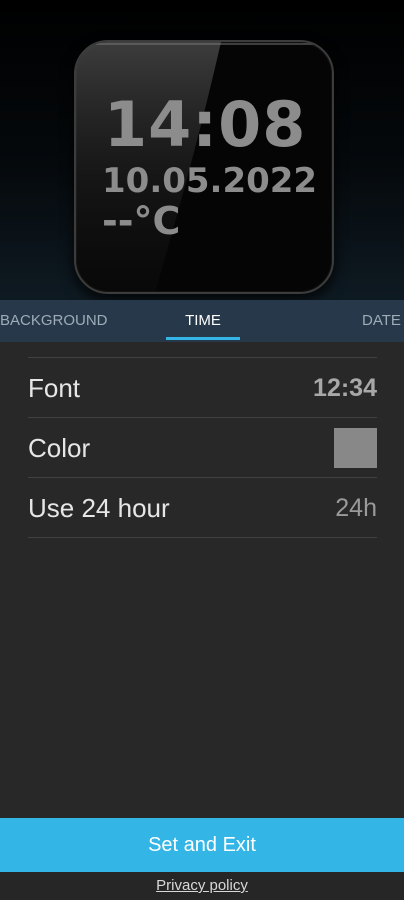  I want to click on set-and-exit-button: Set and Exit, so click(202, 845).